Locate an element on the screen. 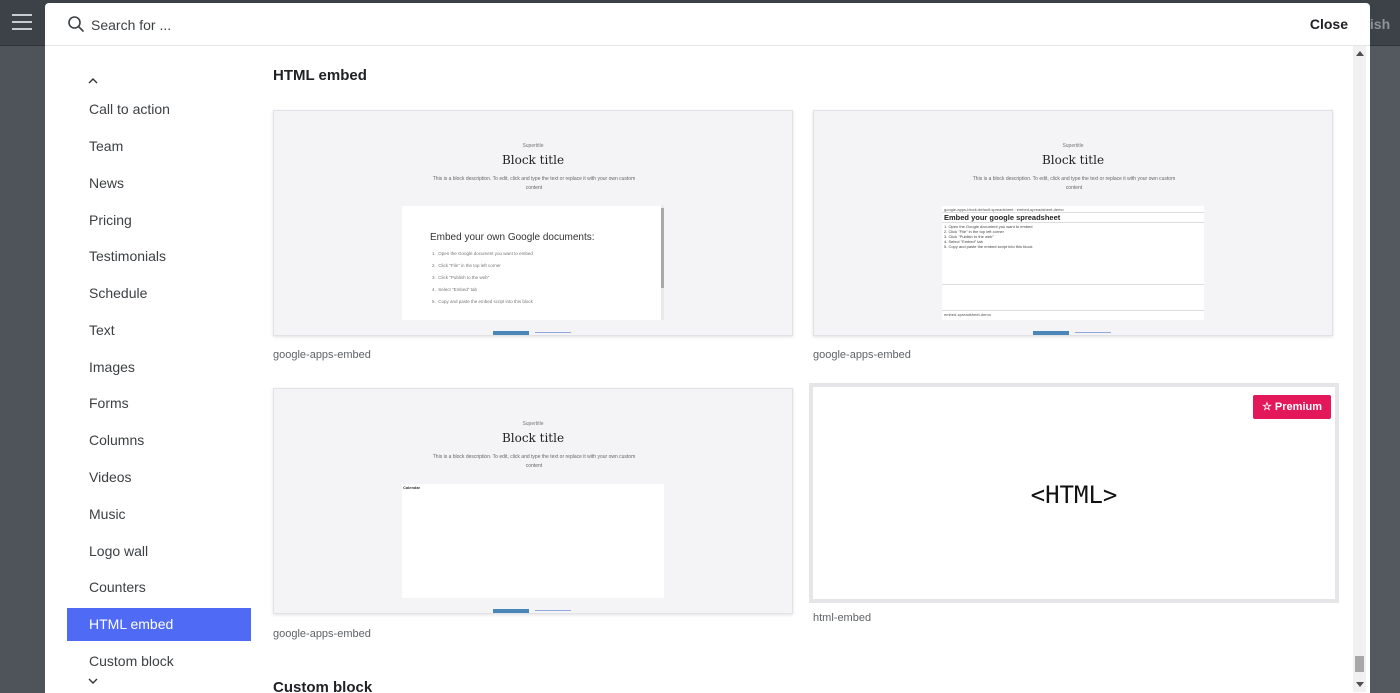 This screenshot has width=1400, height=693. calendar-label: Calendar is located at coordinates (412, 487).